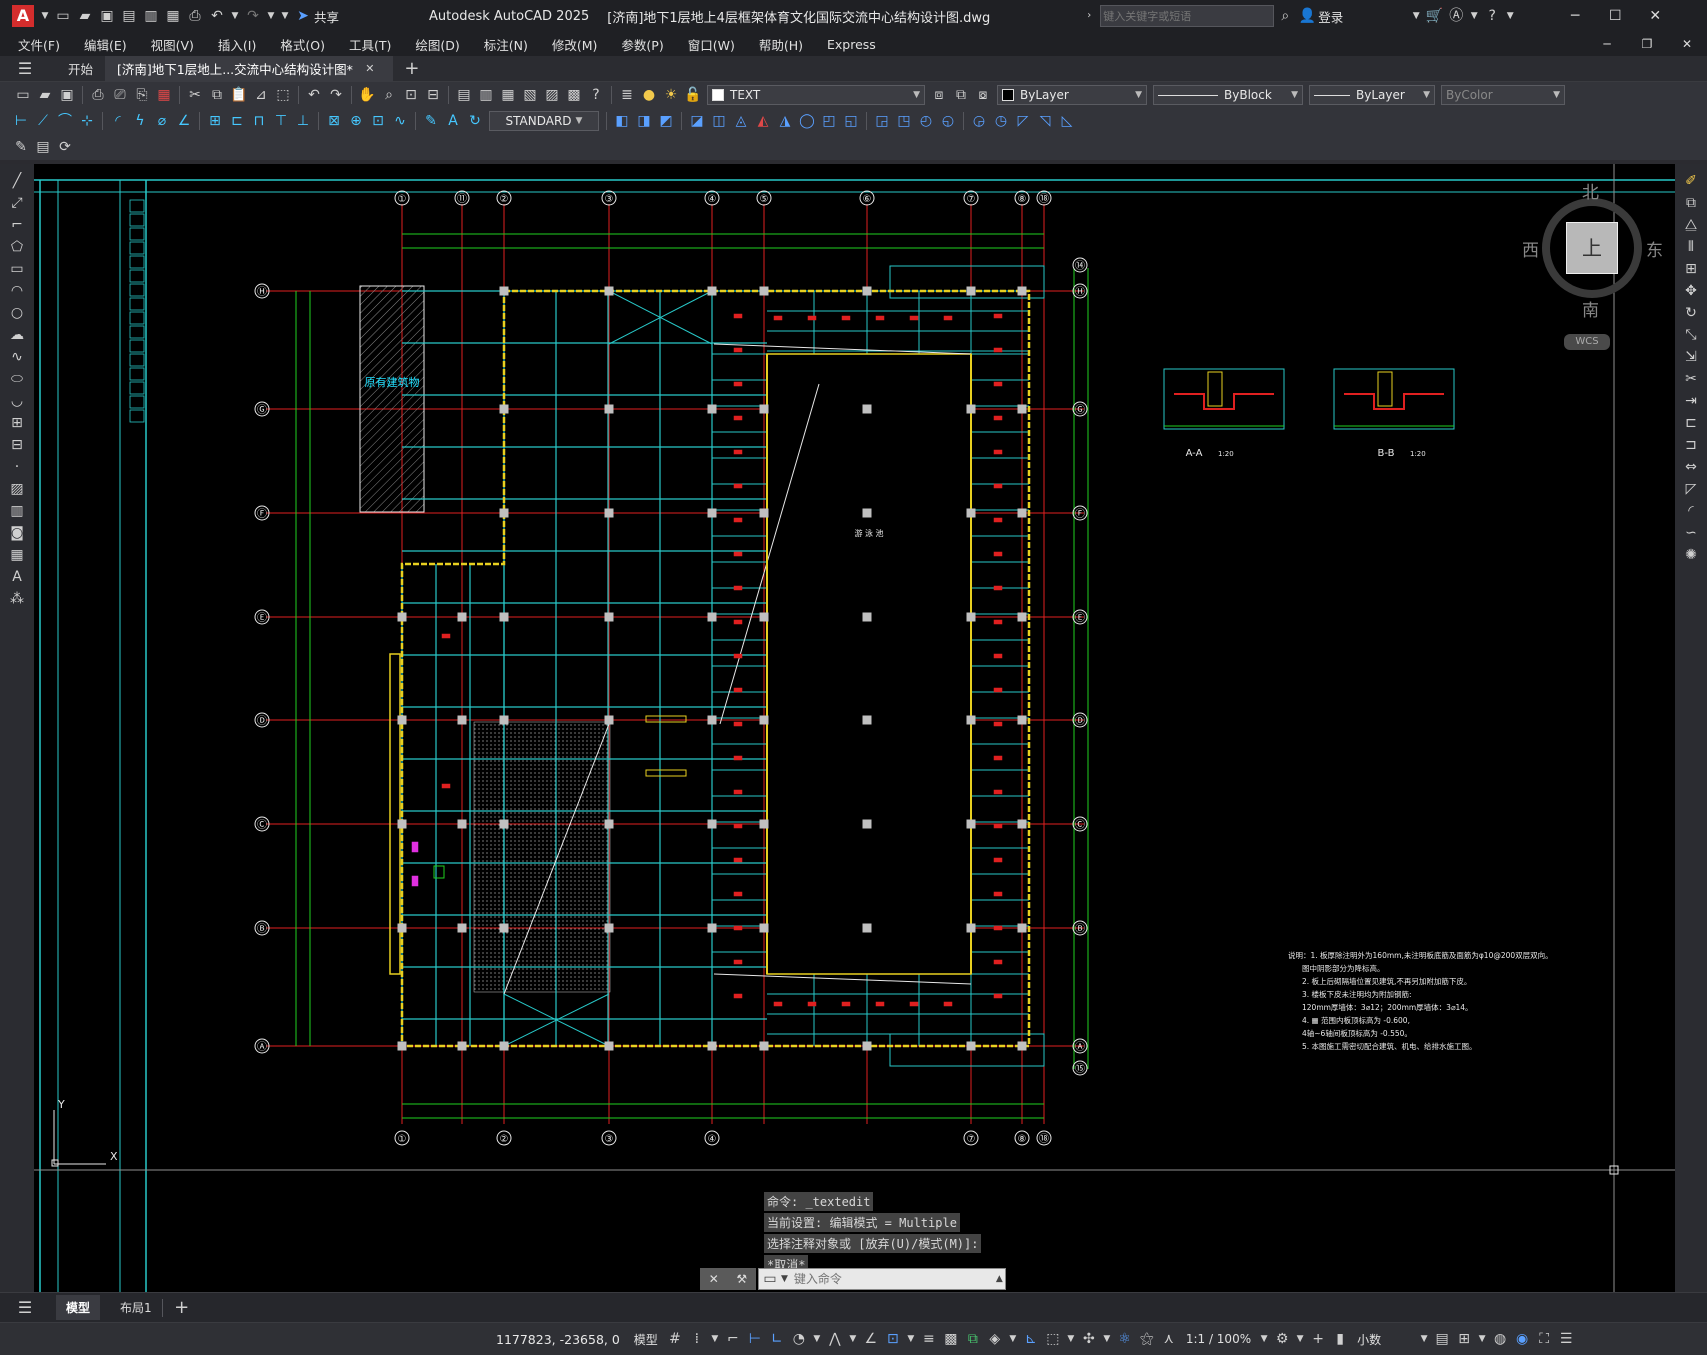 Image resolution: width=1707 pixels, height=1355 pixels. I want to click on quick-dimension-icon: ⊞, so click(215, 121).